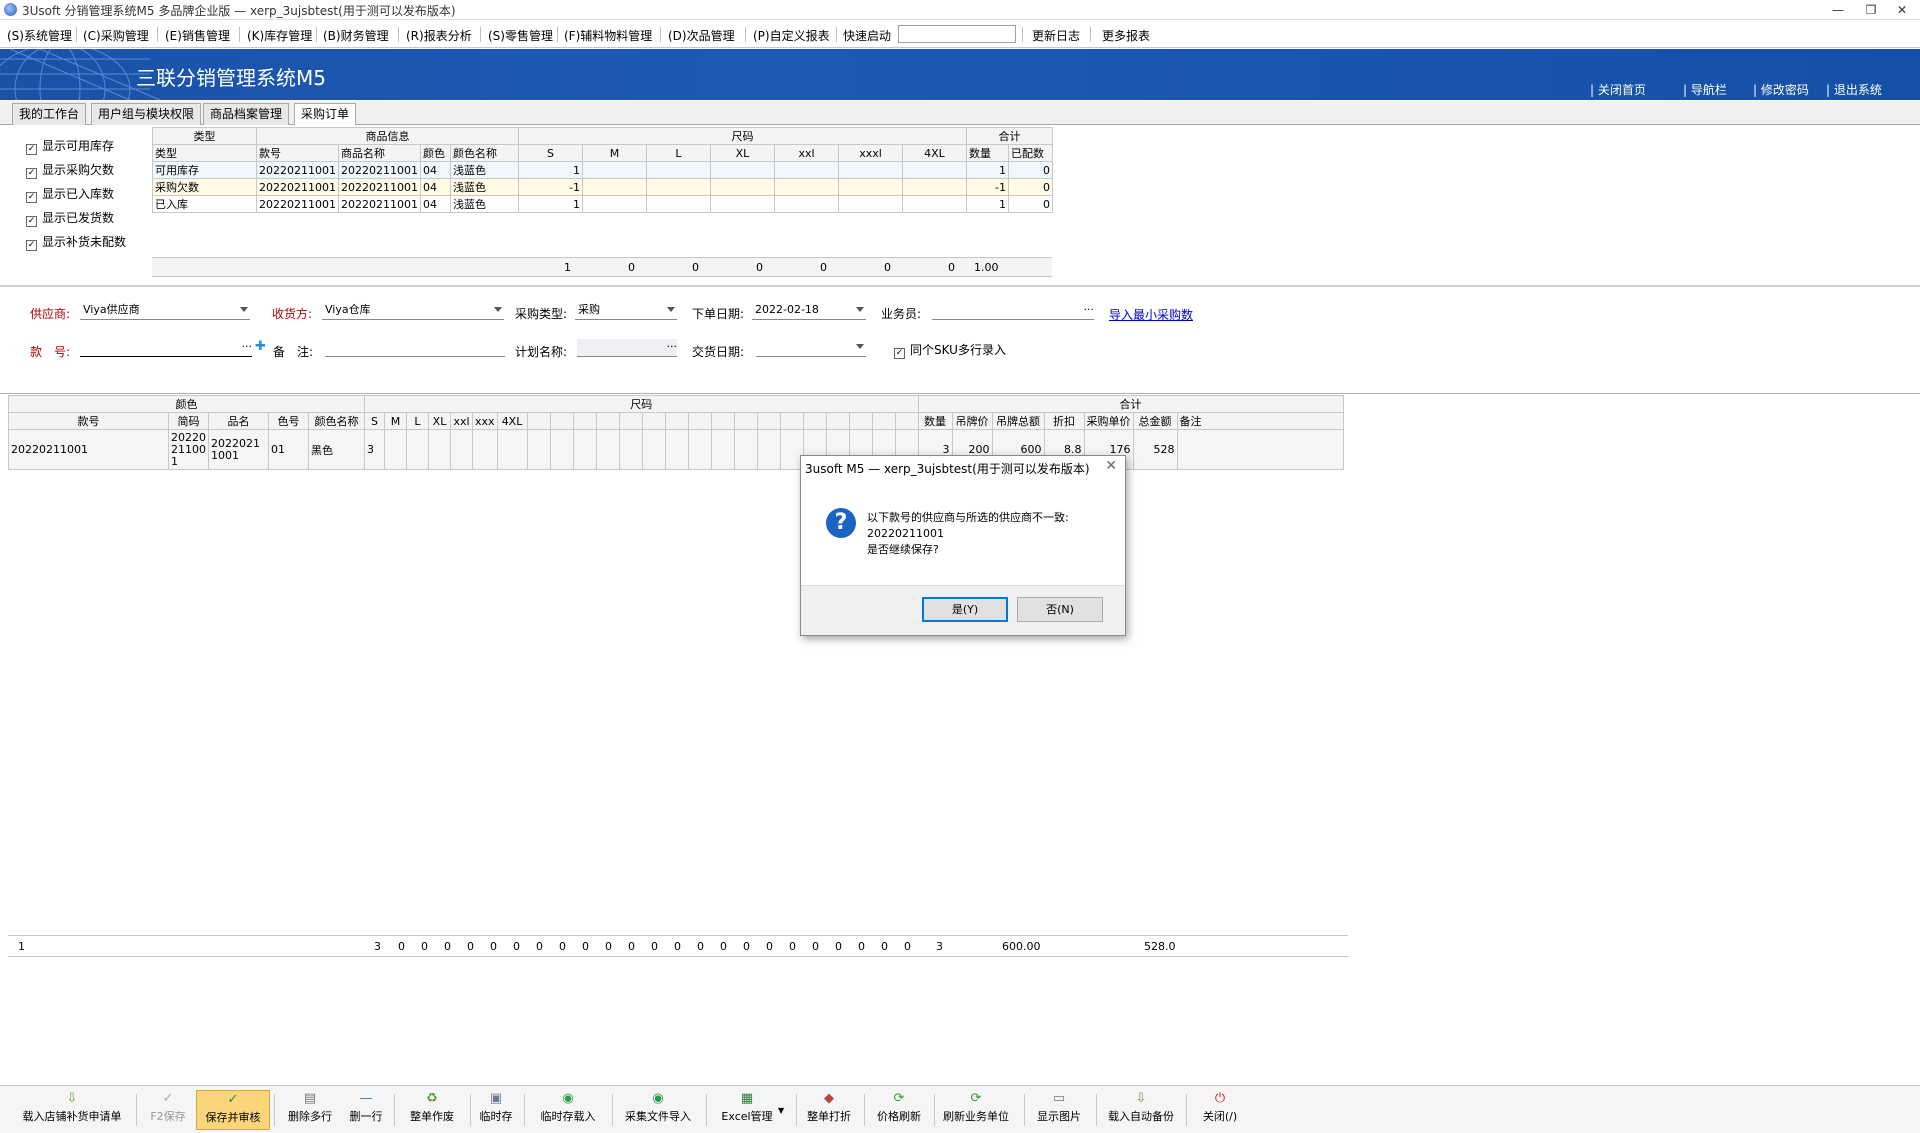  I want to click on purchase-type-dropdown: 采购, so click(626, 311).